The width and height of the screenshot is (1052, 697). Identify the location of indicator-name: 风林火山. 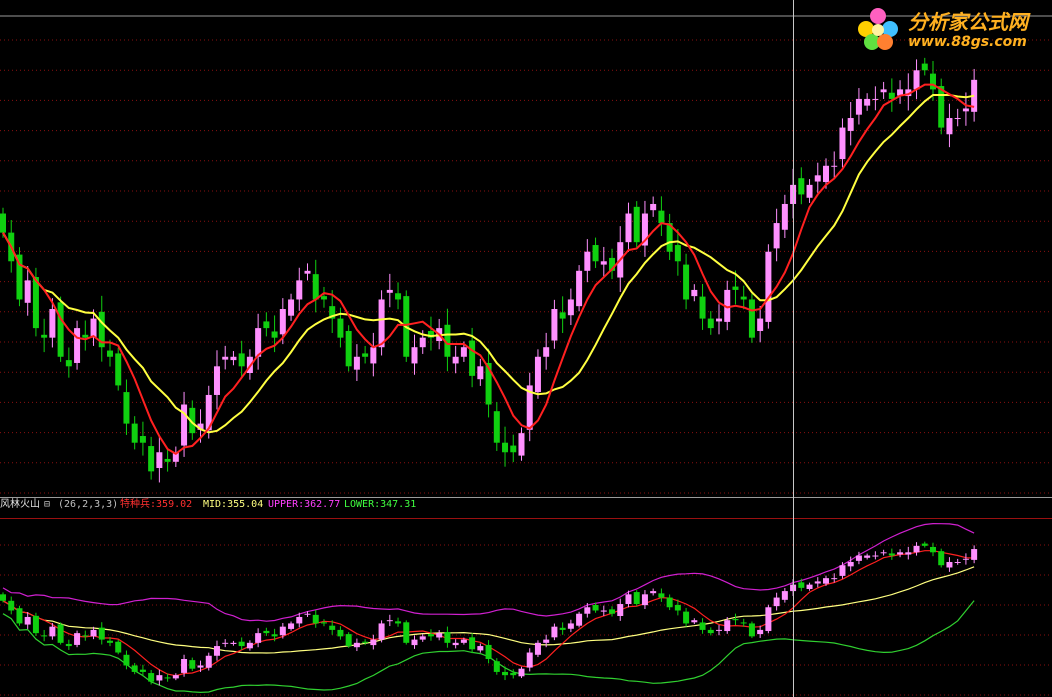
(20, 504).